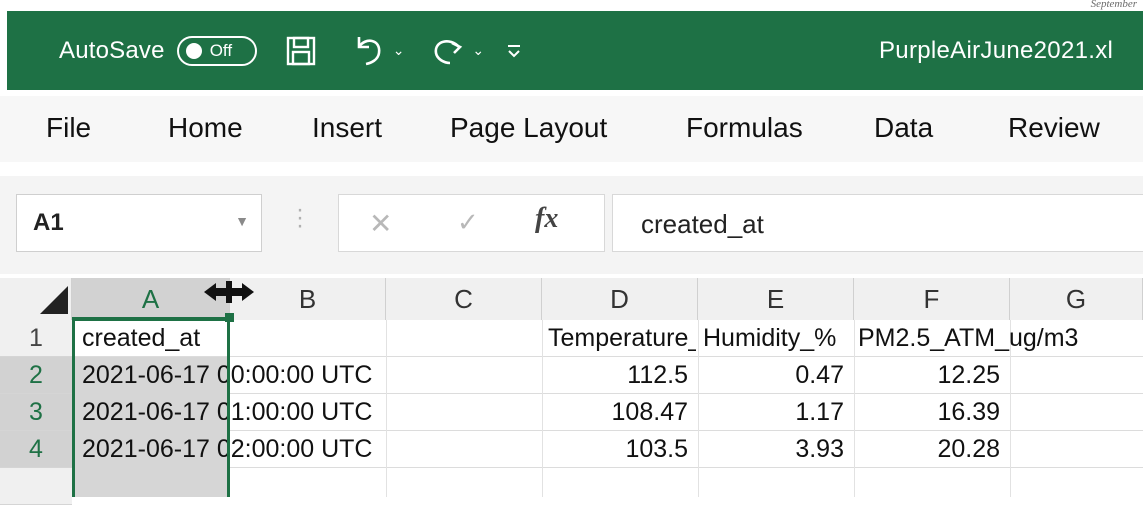 The image size is (1143, 505). Describe the element at coordinates (347, 128) in the screenshot. I see `tab-insert: Insert` at that location.